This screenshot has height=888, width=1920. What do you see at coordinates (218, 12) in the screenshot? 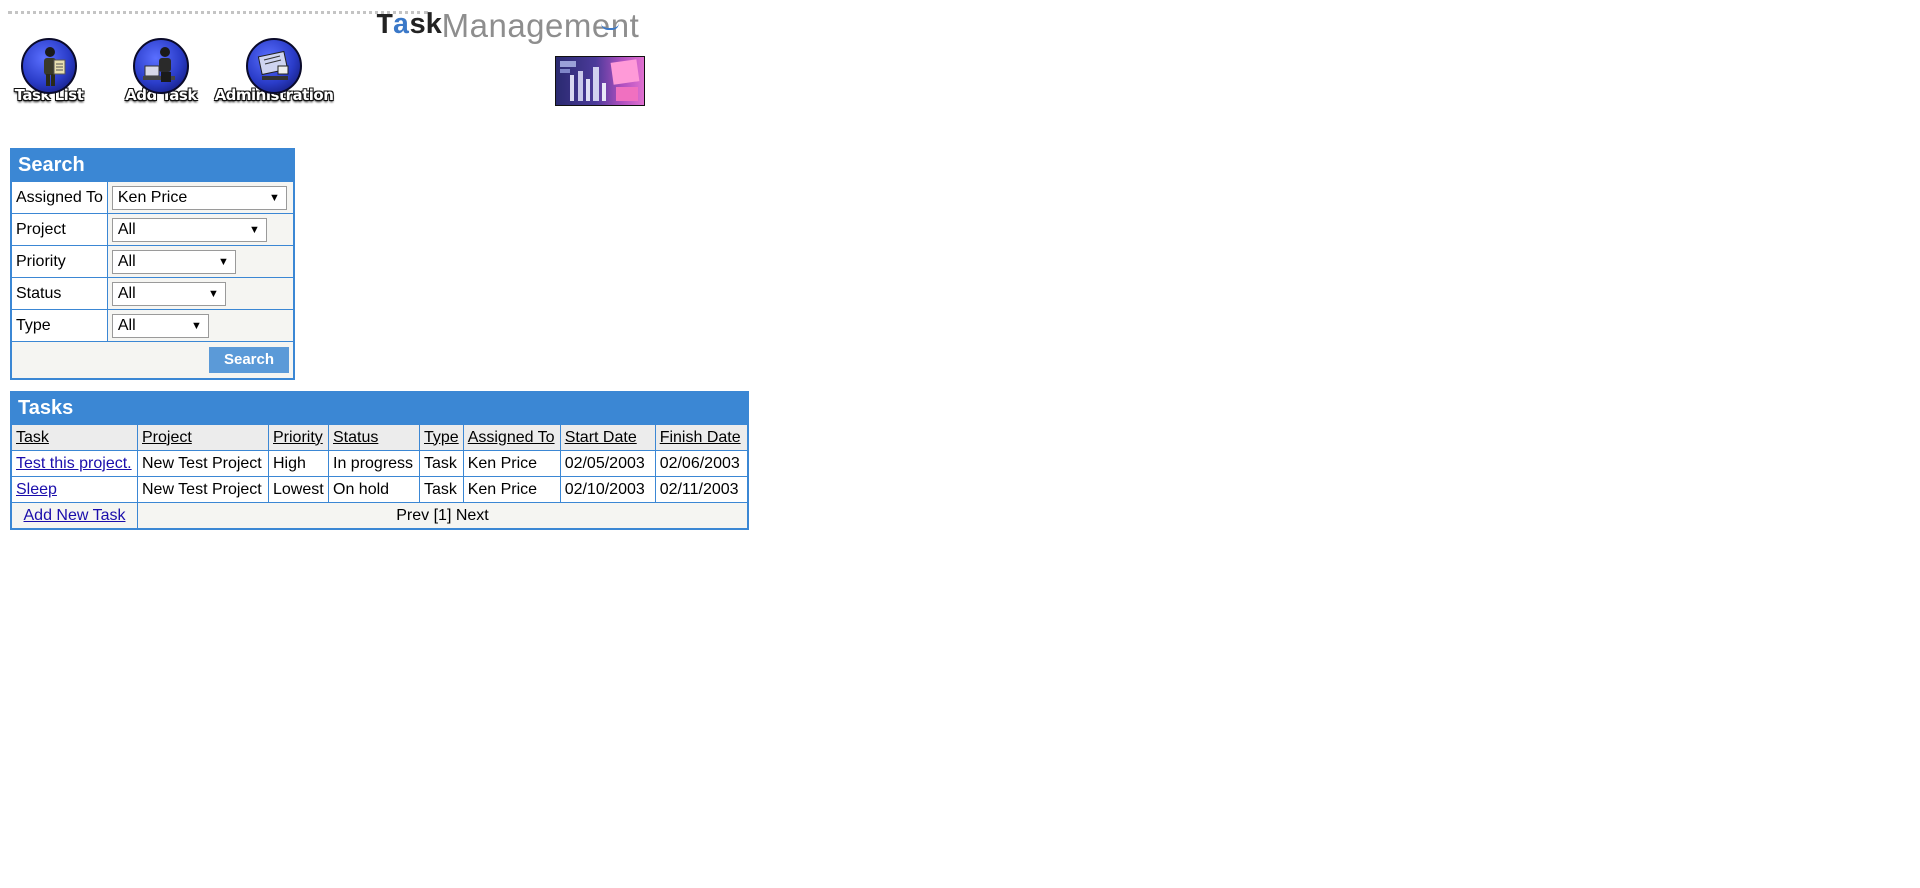
I see `dotted-divider` at bounding box center [218, 12].